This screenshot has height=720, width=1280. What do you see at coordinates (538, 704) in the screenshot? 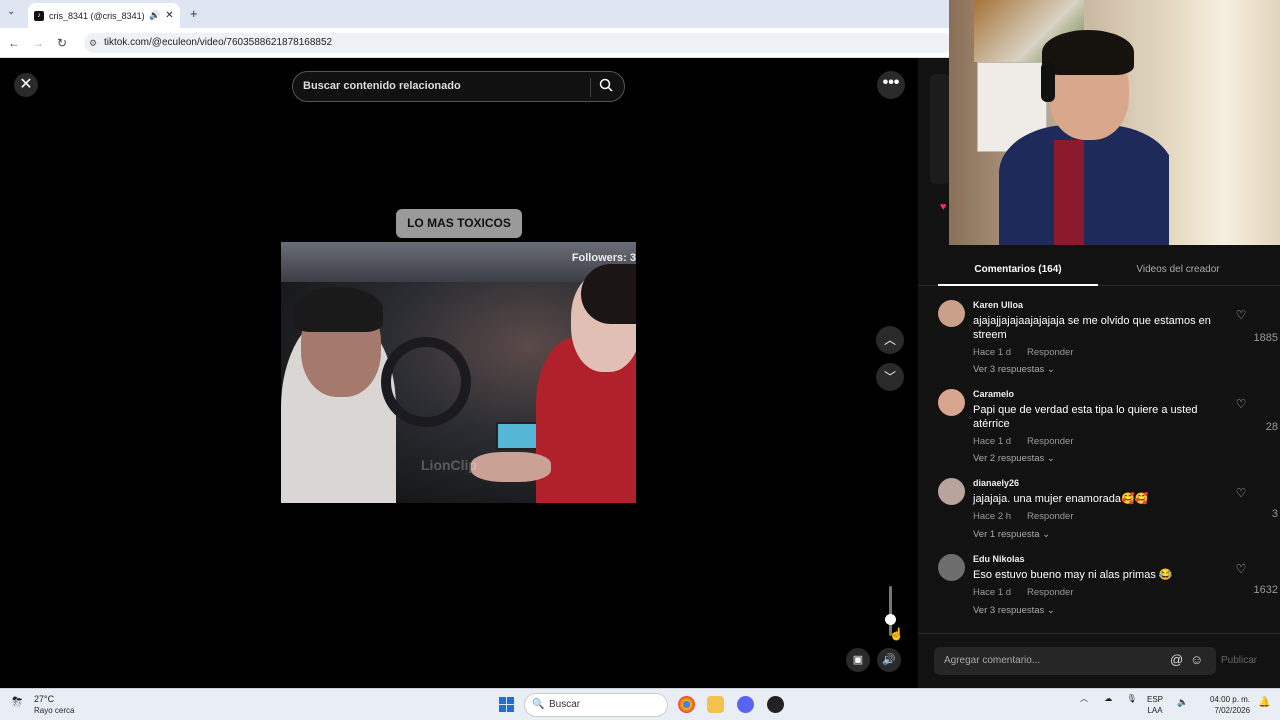
I see `taskbar-search-icon: 🔍` at bounding box center [538, 704].